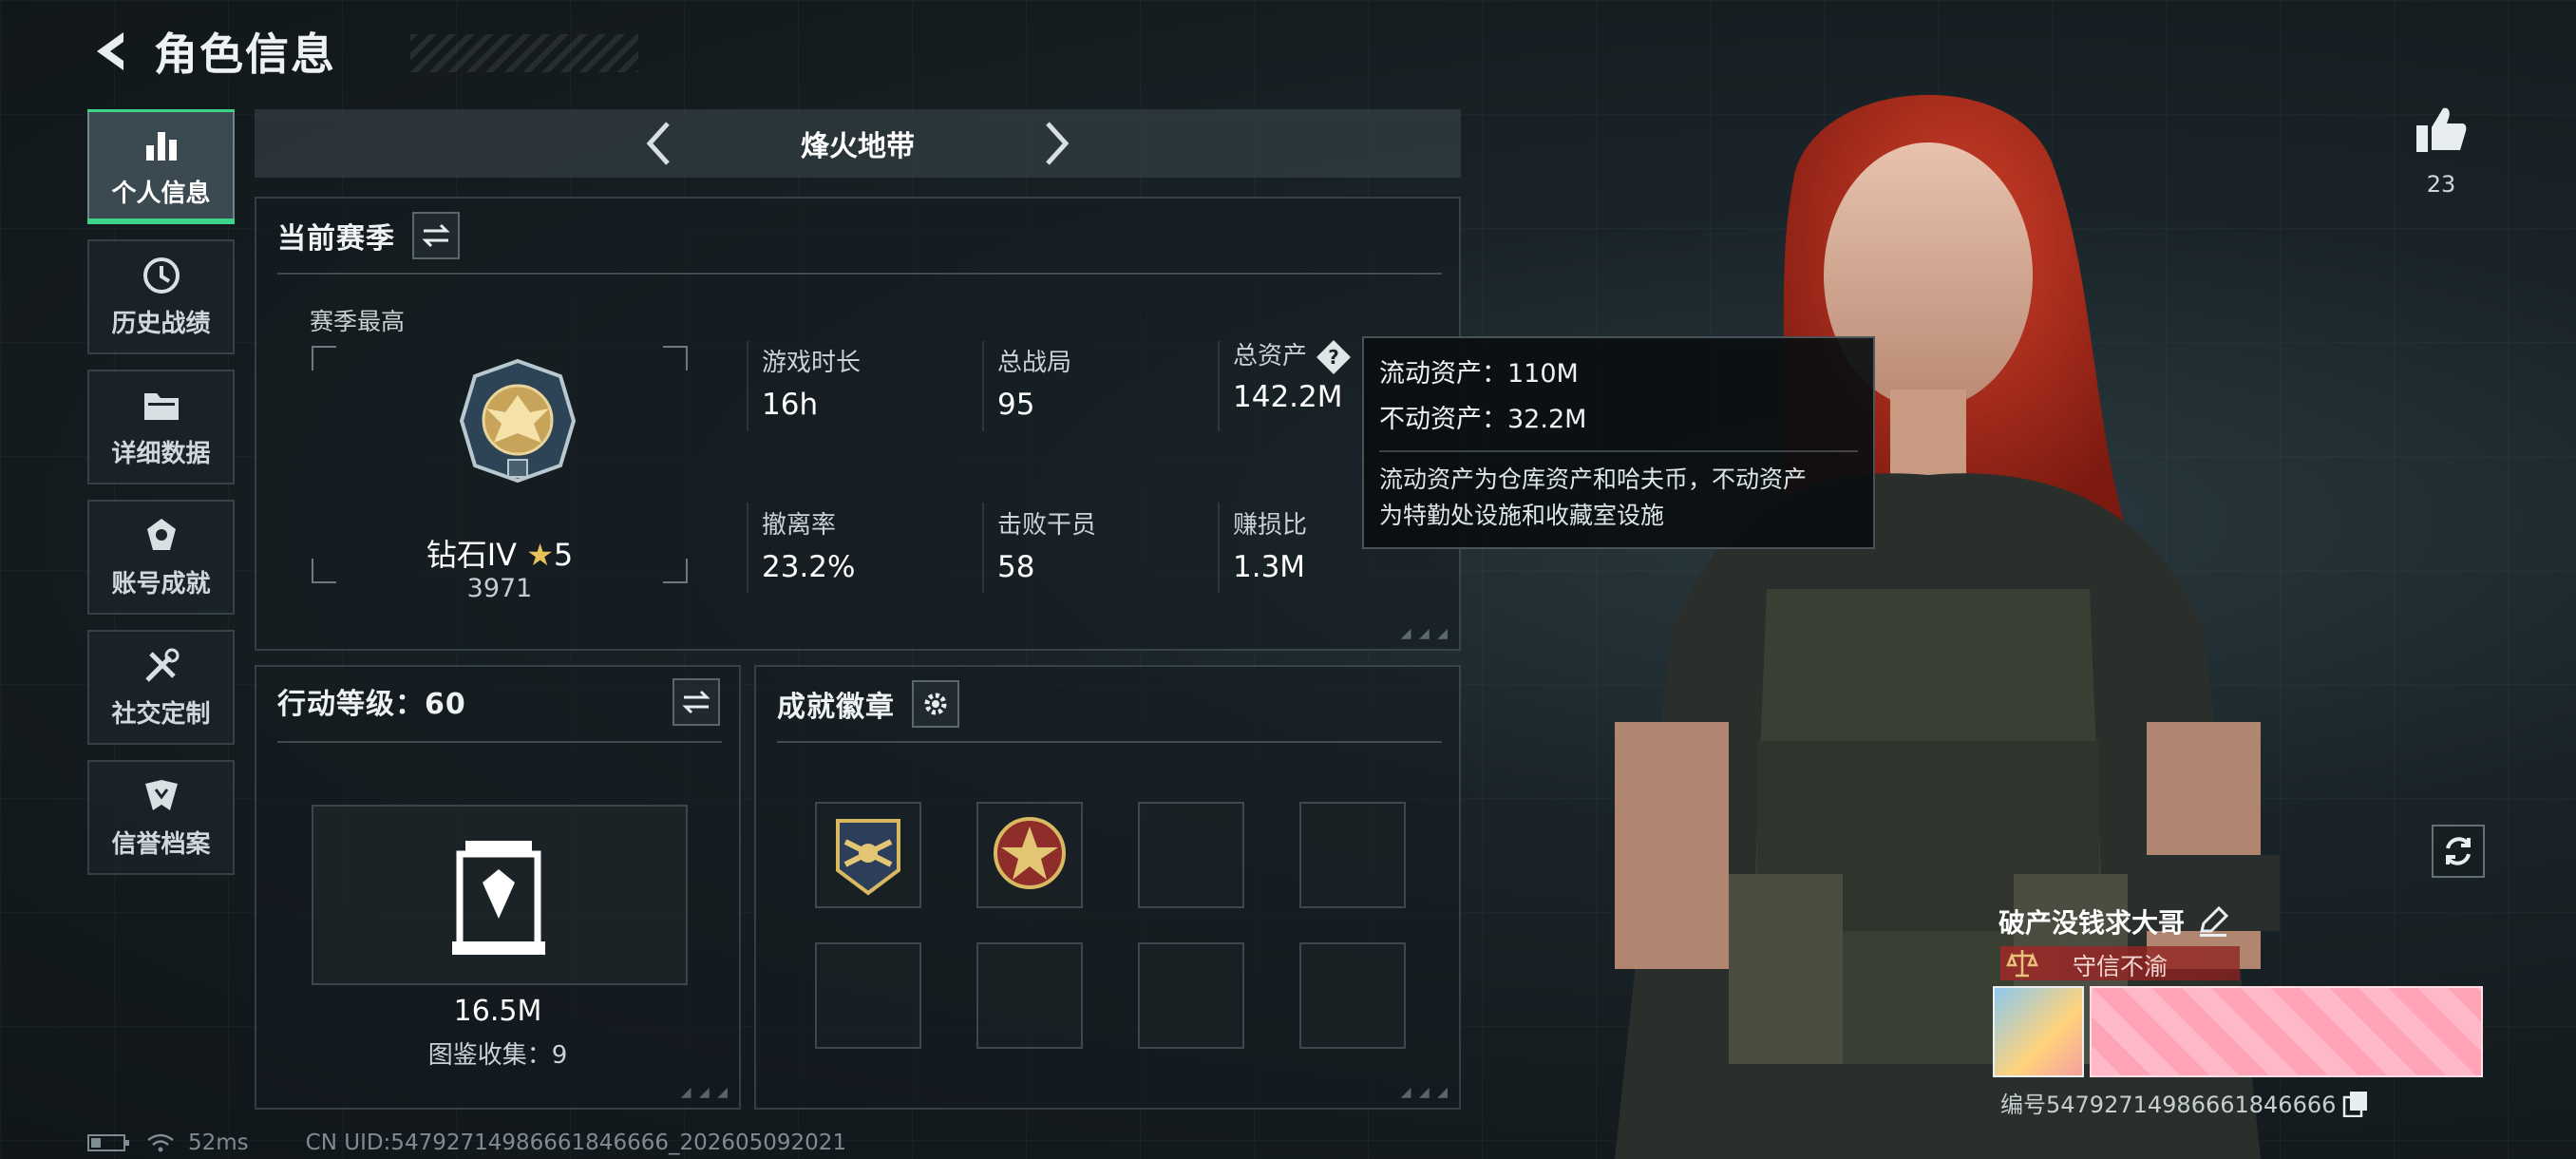 The height and width of the screenshot is (1159, 2576). I want to click on battery-icon, so click(108, 1142).